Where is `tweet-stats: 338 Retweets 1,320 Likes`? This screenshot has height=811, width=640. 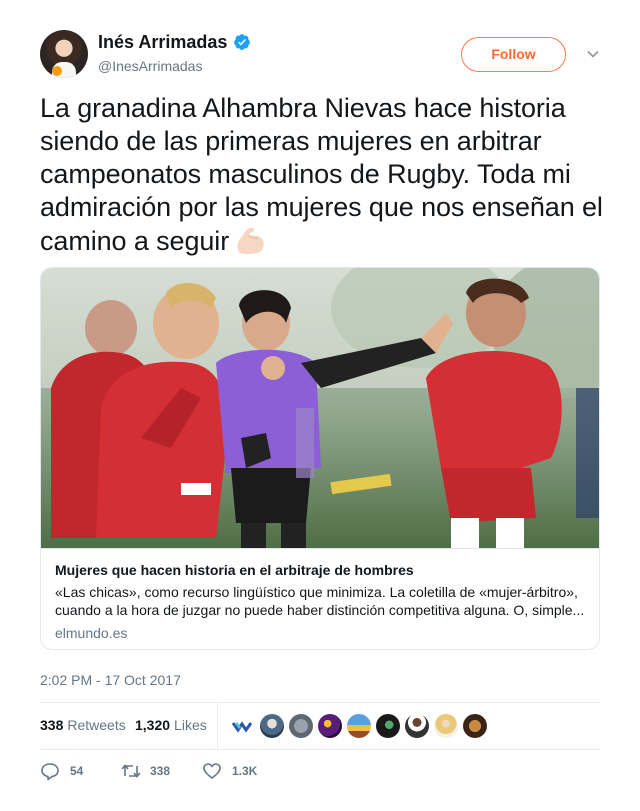
tweet-stats: 338 Retweets 1,320 Likes is located at coordinates (320, 726).